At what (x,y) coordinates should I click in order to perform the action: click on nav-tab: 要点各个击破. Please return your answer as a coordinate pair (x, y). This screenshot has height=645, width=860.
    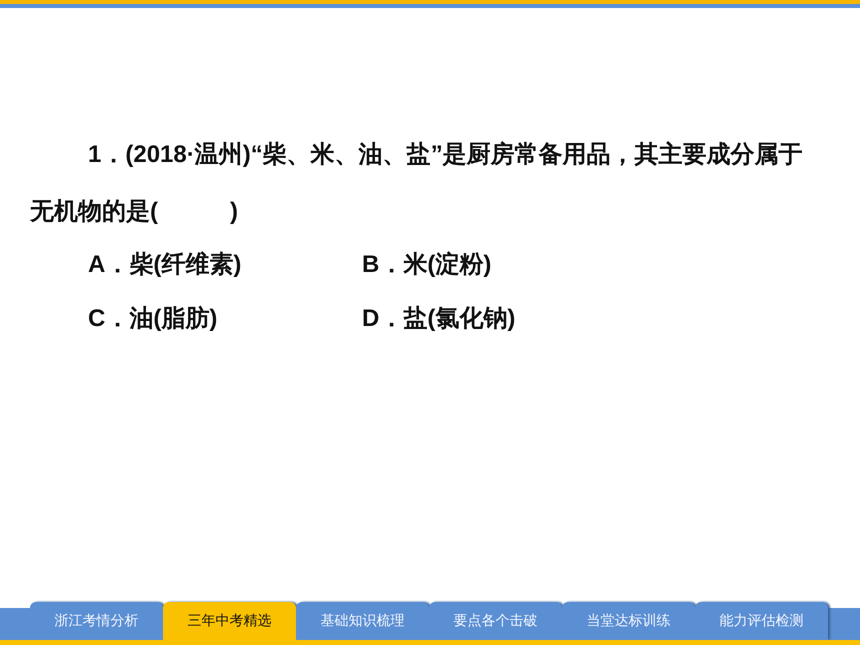
    Looking at the image, I should click on (495, 621).